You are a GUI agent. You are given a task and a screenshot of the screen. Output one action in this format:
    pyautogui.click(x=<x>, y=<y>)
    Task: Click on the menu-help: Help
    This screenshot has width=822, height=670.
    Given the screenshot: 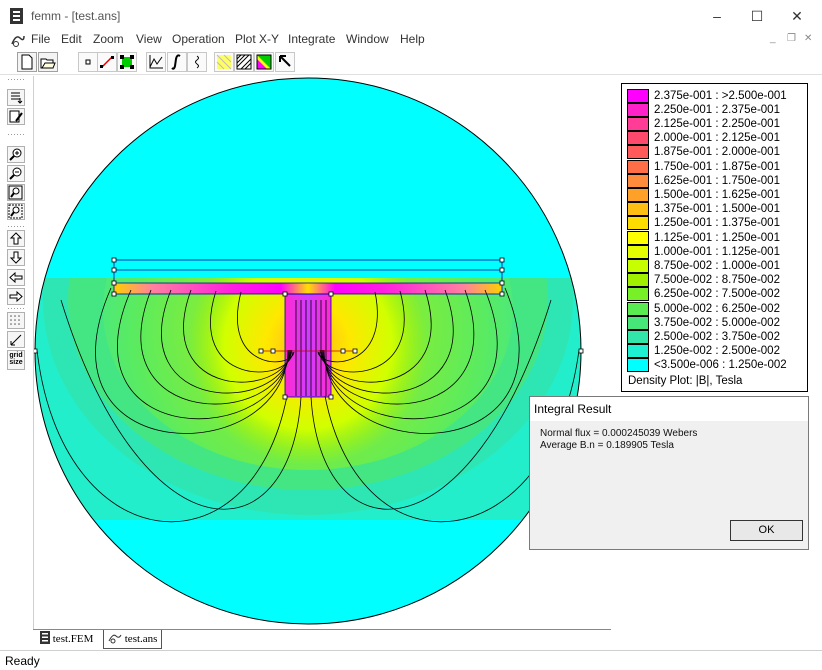 What is the action you would take?
    pyautogui.click(x=412, y=39)
    